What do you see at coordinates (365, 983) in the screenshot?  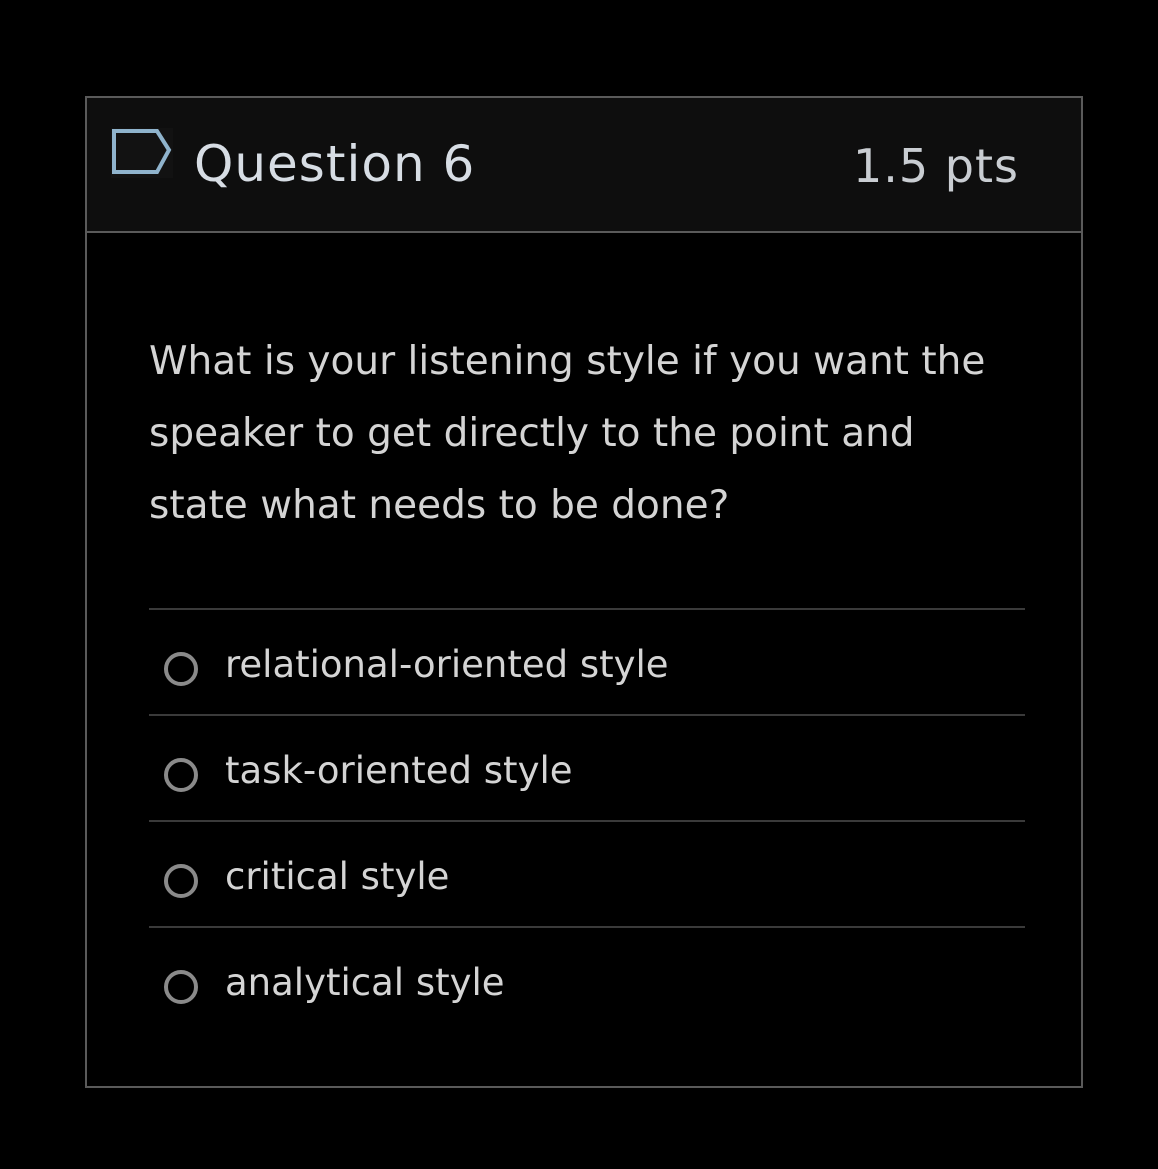 I see `answer-label: analytical style` at bounding box center [365, 983].